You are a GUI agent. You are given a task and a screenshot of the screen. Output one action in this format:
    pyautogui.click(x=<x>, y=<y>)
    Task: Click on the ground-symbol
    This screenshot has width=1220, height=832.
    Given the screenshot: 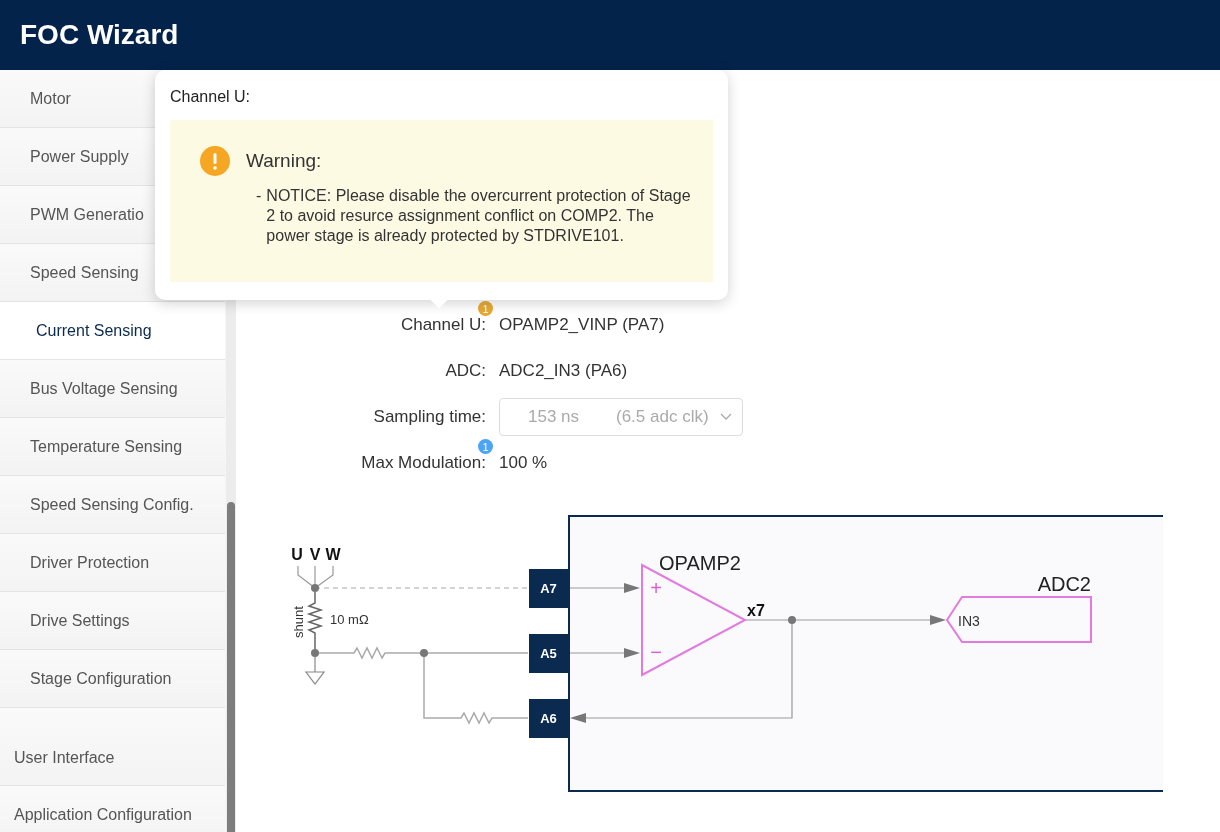 What is the action you would take?
    pyautogui.click(x=315, y=670)
    